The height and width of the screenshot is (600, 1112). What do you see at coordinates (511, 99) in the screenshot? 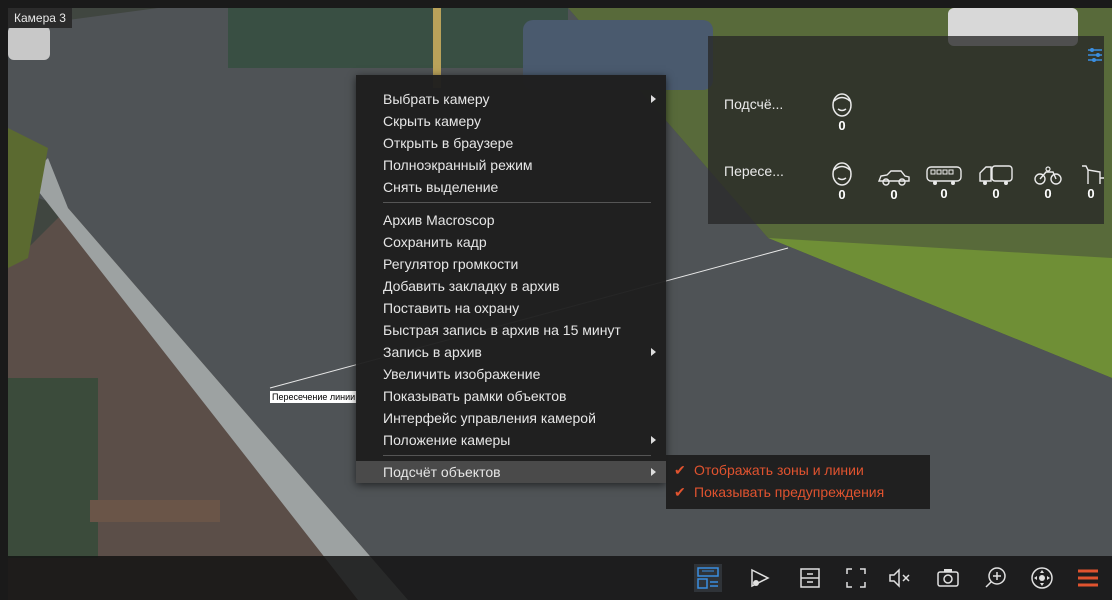
I see `menu-item-select-camera: Выбрать камеру` at bounding box center [511, 99].